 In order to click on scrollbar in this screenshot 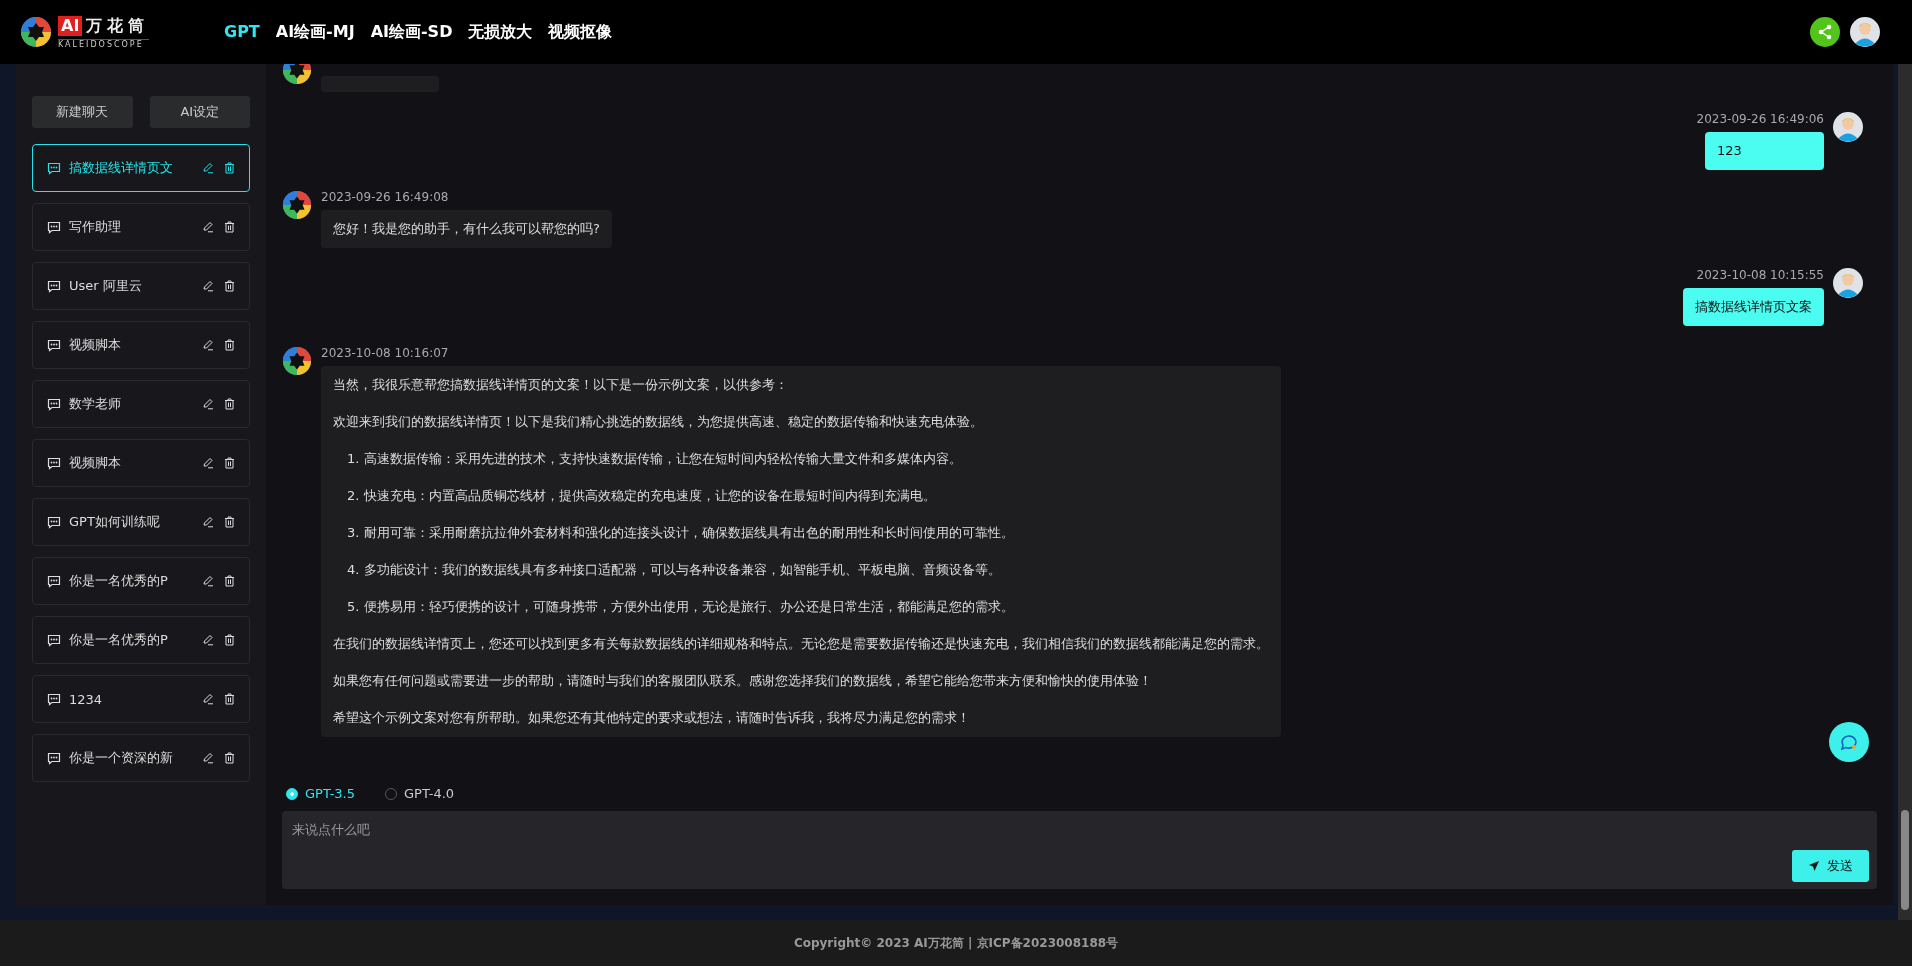, I will do `click(1905, 492)`.